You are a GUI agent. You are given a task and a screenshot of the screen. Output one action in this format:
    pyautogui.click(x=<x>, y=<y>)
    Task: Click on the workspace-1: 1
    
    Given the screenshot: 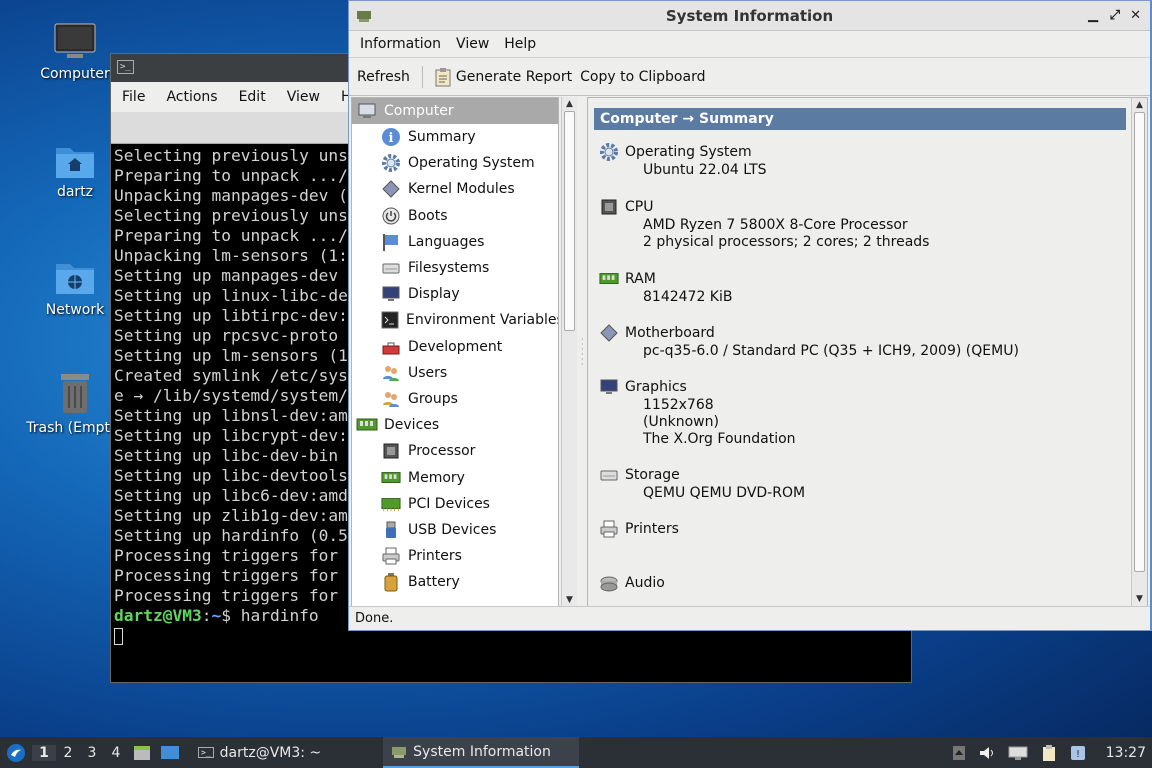 What is the action you would take?
    pyautogui.click(x=44, y=752)
    